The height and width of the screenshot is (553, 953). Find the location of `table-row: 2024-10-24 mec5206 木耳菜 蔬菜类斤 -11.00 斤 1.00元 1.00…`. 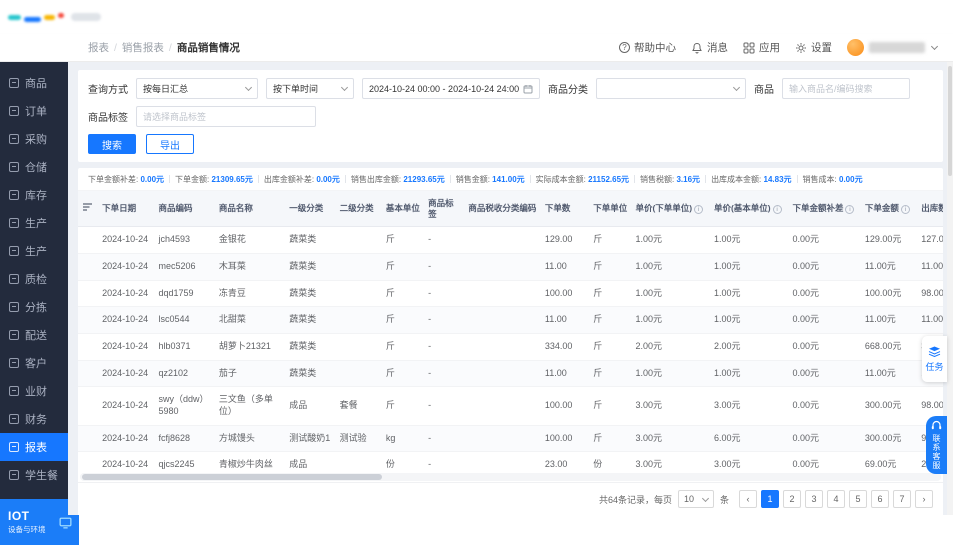

table-row: 2024-10-24 mec5206 木耳菜 蔬菜类斤 -11.00 斤 1.00元 1.00… is located at coordinates (510, 267).